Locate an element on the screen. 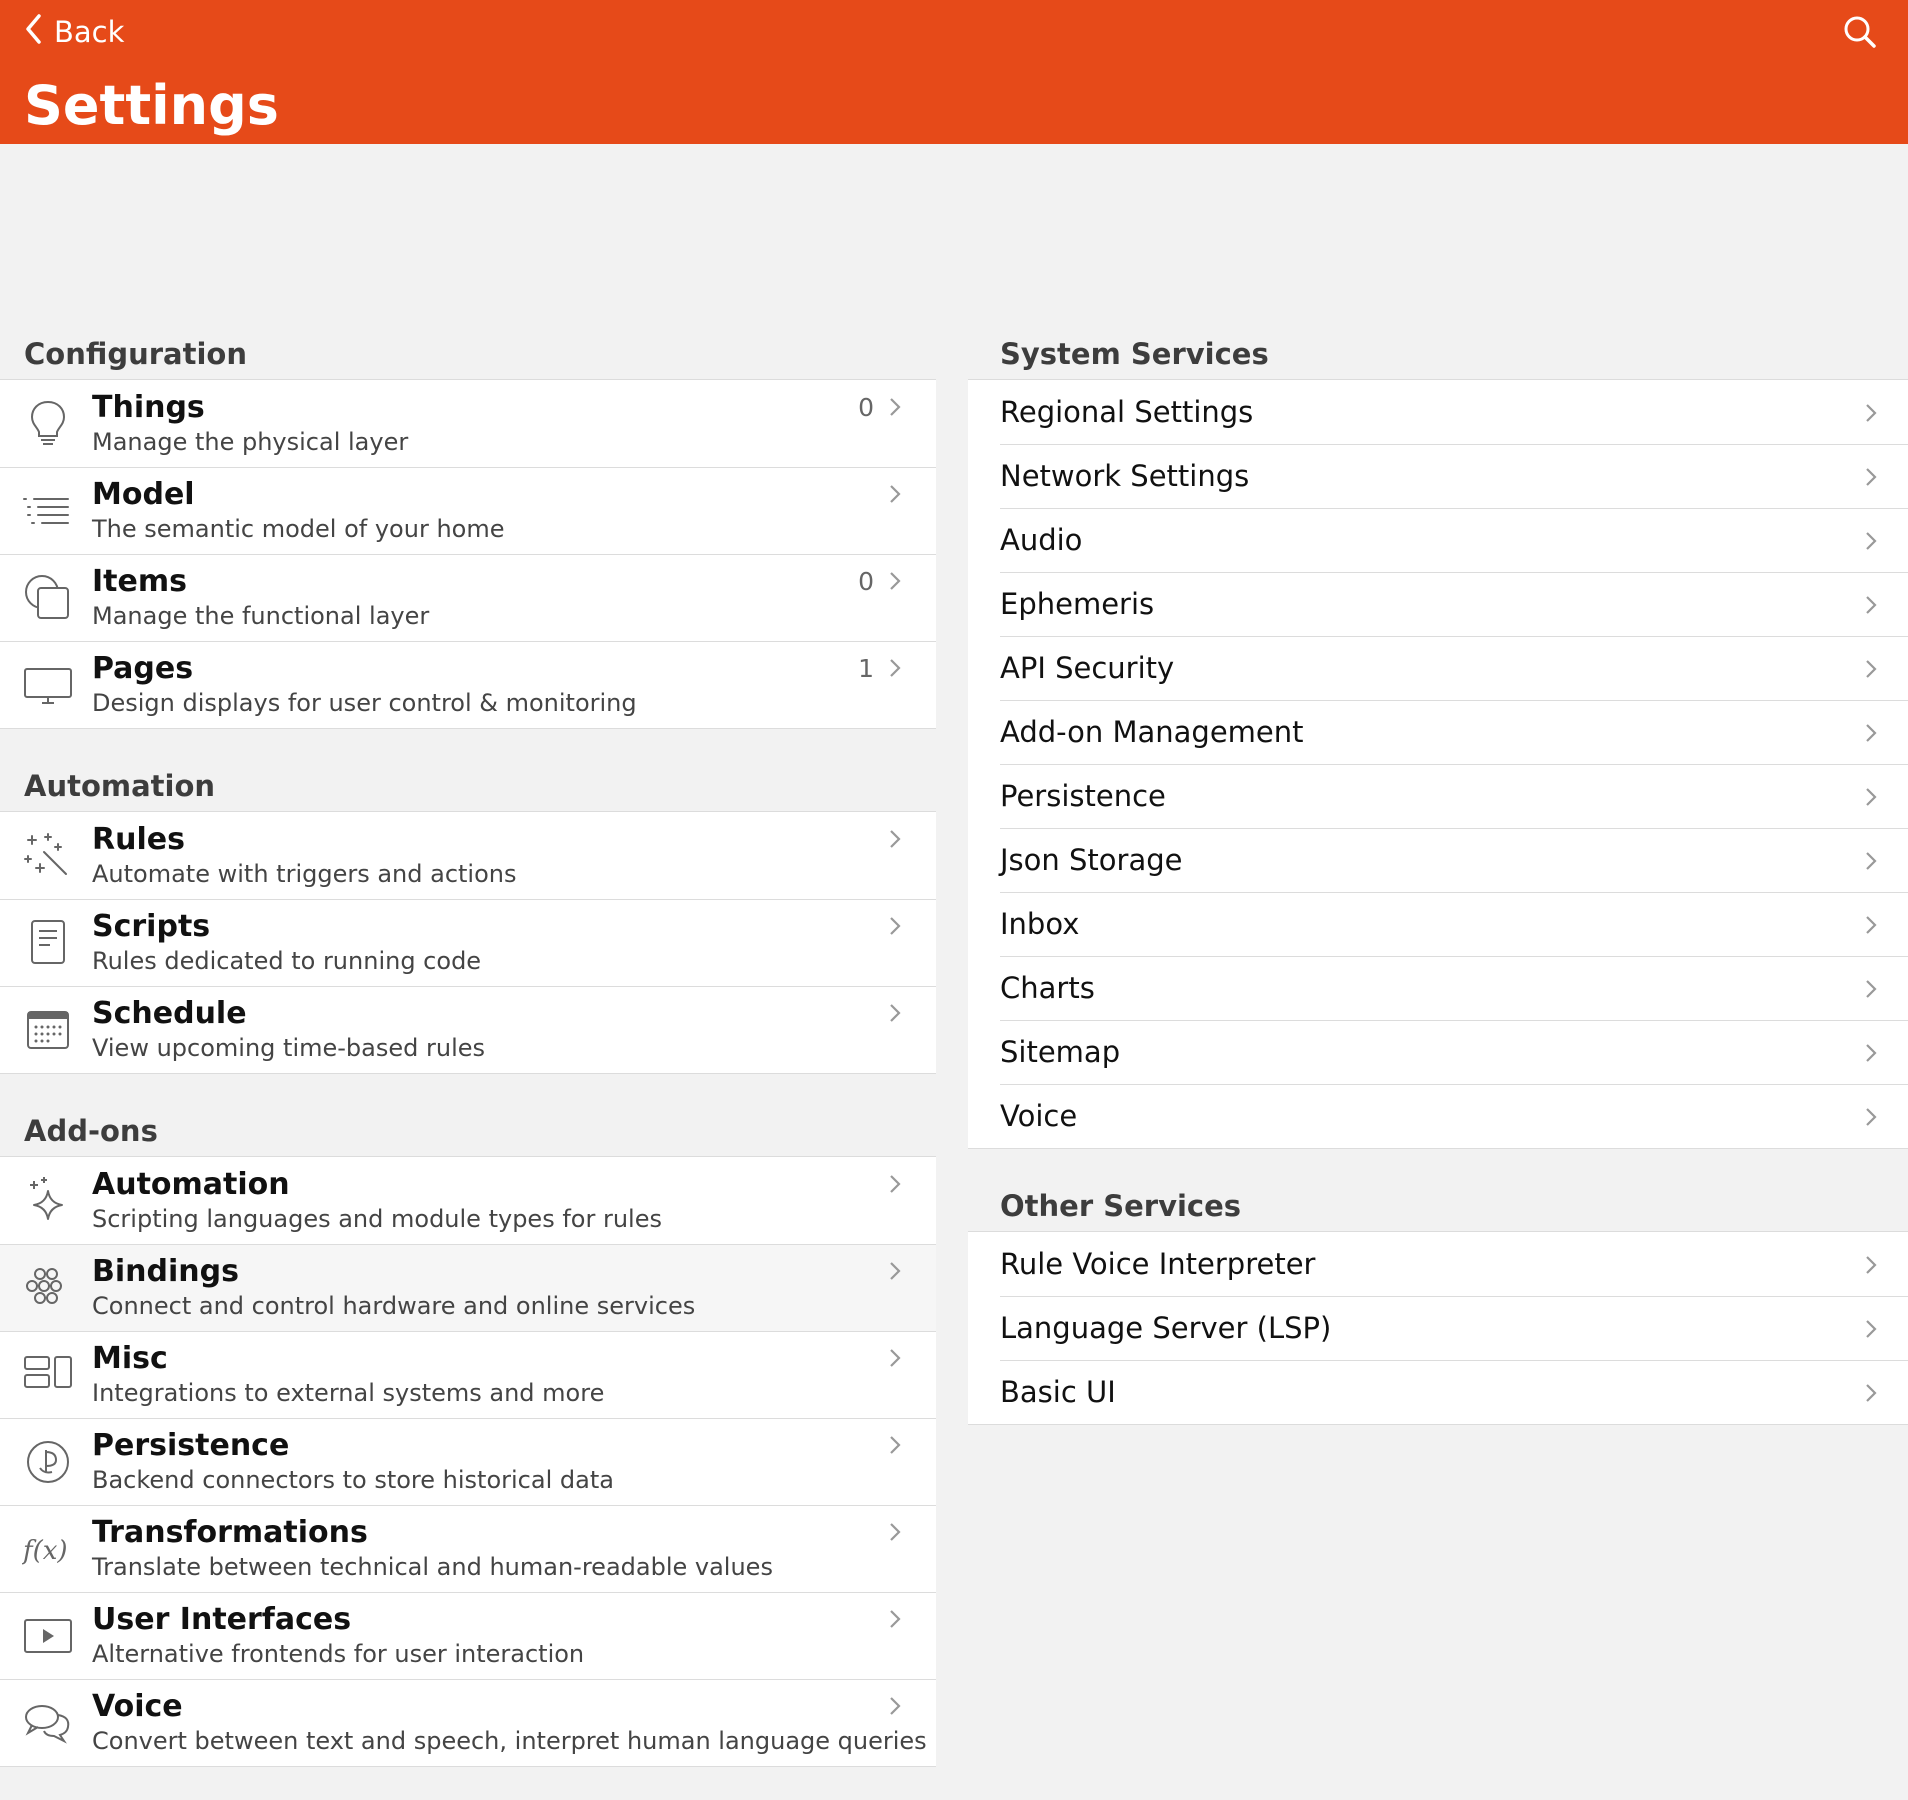 Image resolution: width=1908 pixels, height=1800 pixels. list-item-voice-service: Voice is located at coordinates (1438, 1116).